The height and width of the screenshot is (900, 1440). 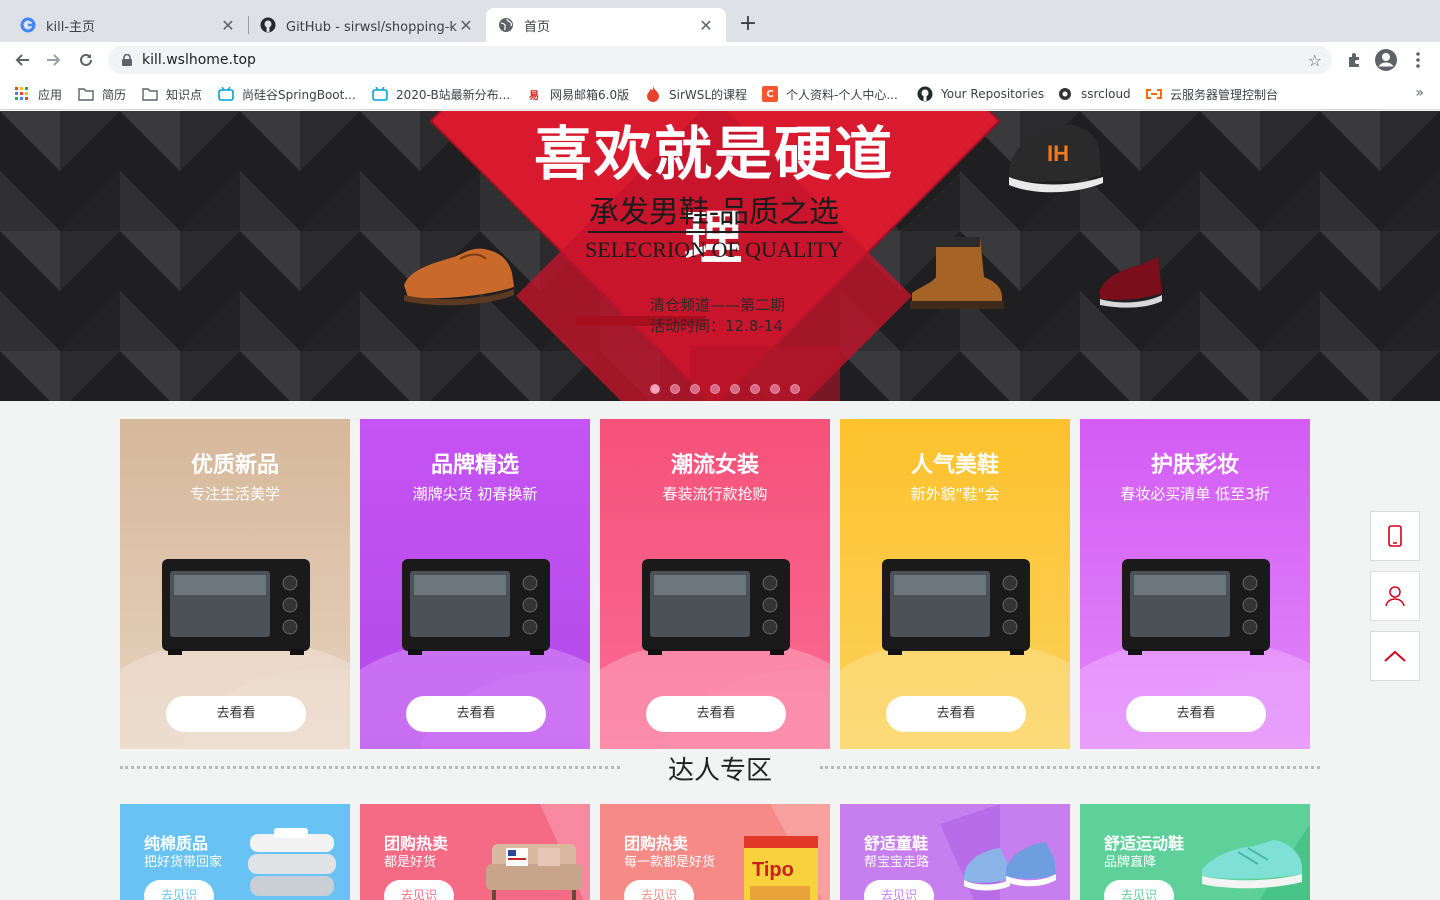 What do you see at coordinates (475, 494) in the screenshot?
I see `category-subtitle: 潮牌尖货 初春换新` at bounding box center [475, 494].